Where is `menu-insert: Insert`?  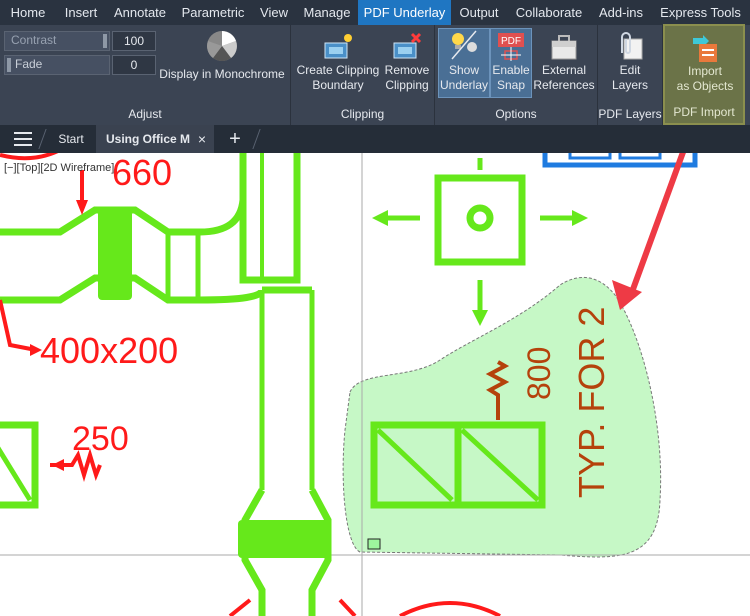
menu-insert: Insert is located at coordinates (81, 12).